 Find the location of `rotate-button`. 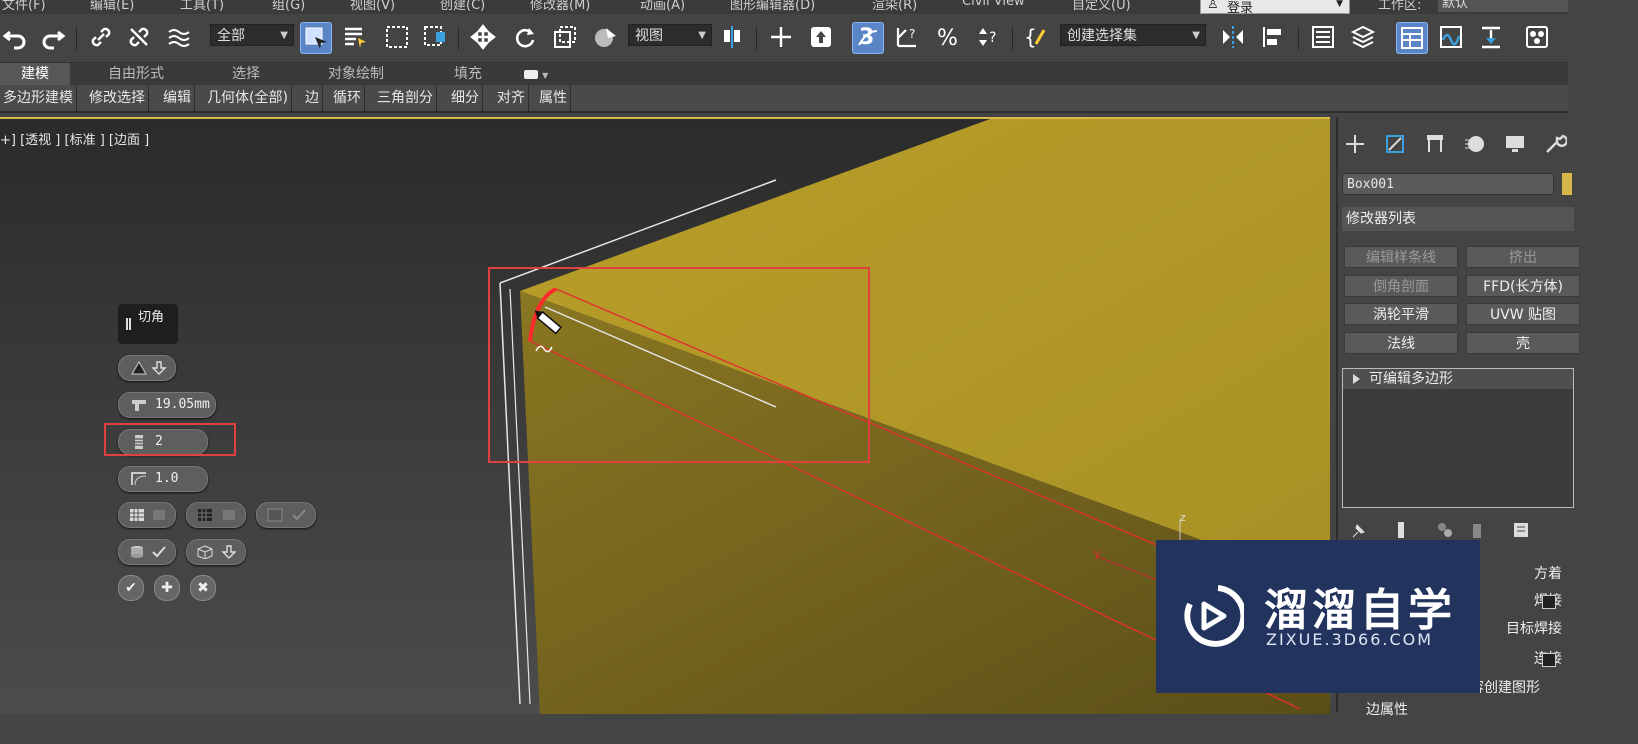

rotate-button is located at coordinates (525, 37).